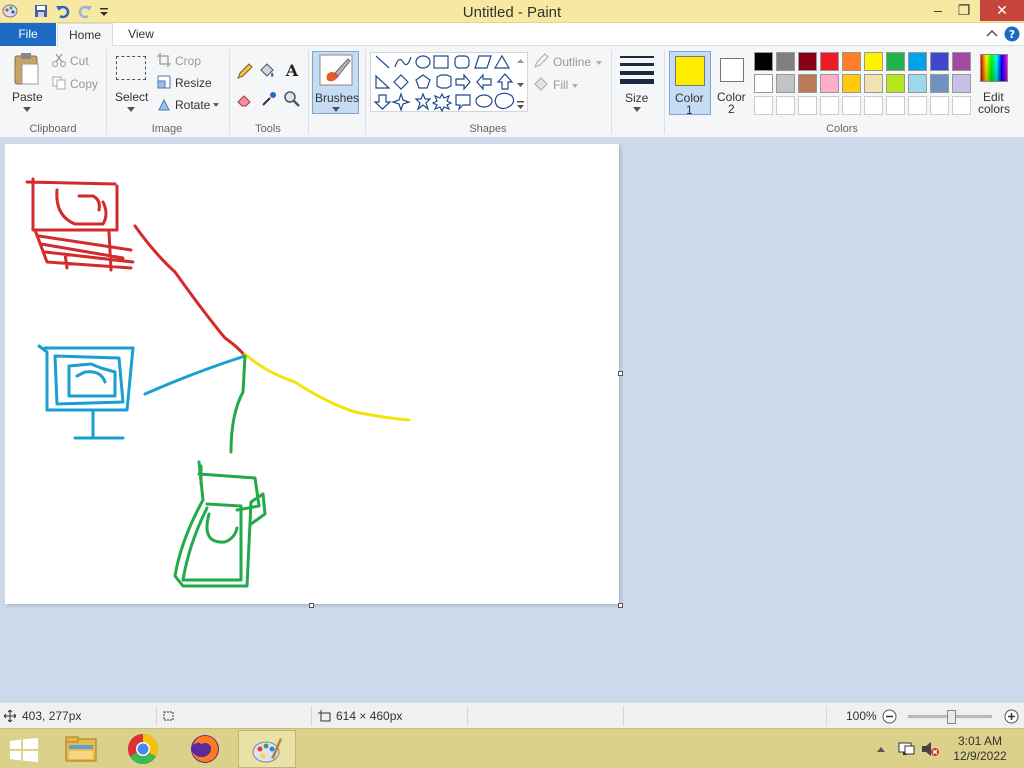  I want to click on outline-button: Outline, so click(569, 62).